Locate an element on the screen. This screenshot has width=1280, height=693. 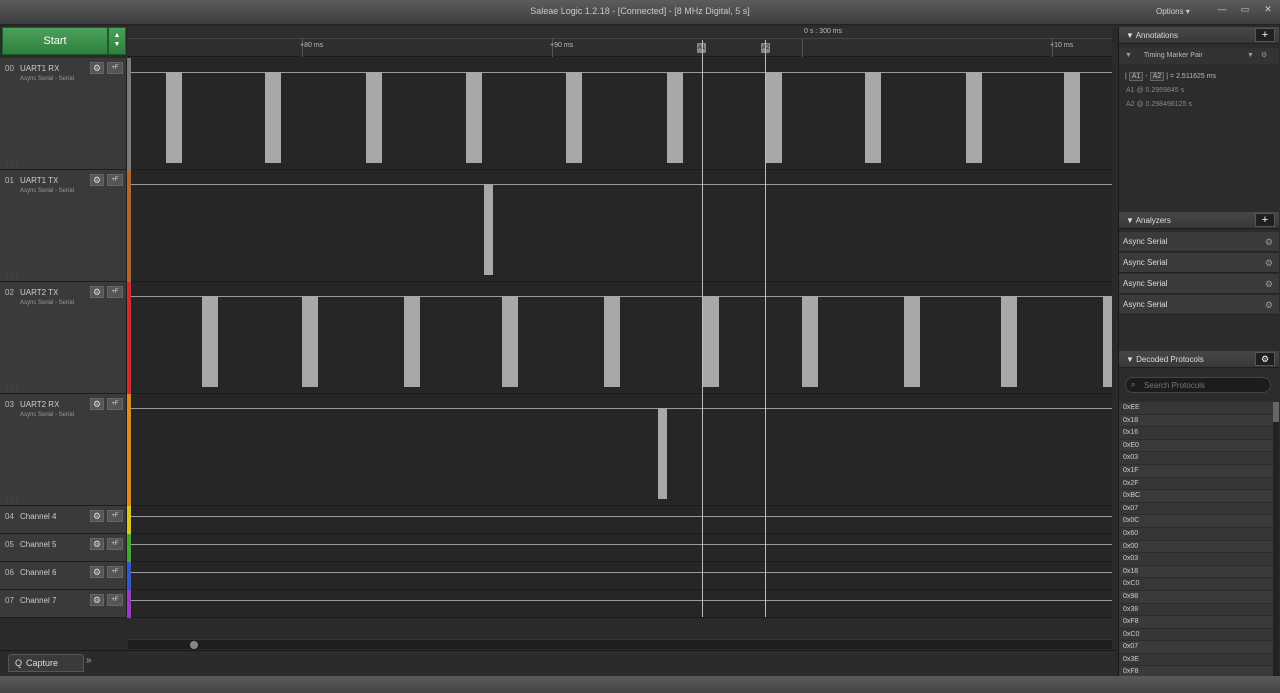
list-item: 0x3E is located at coordinates (1196, 660).